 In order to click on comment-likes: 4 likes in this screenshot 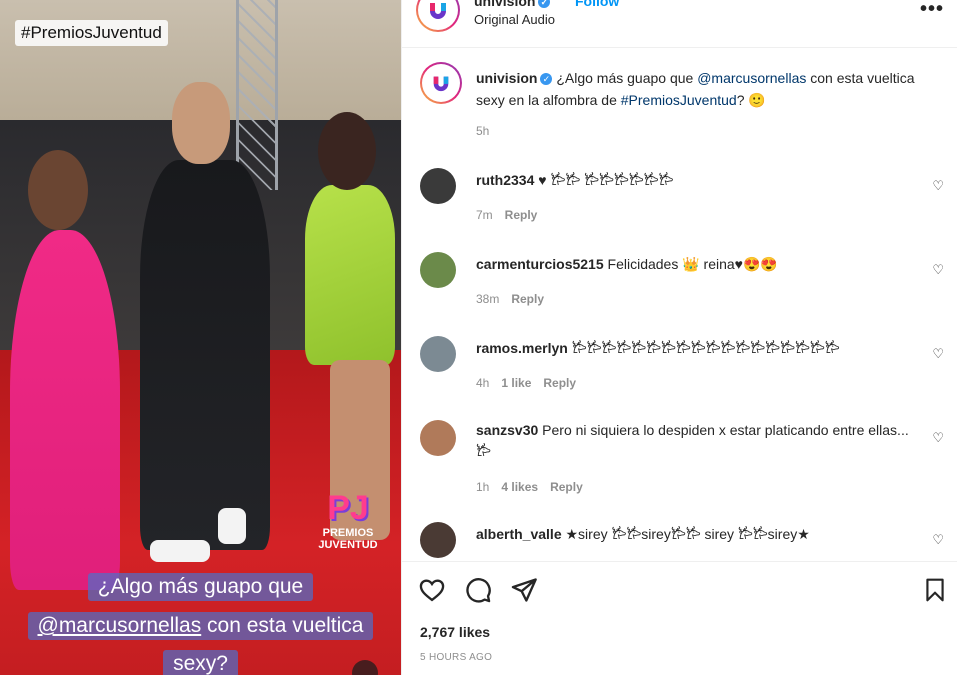, I will do `click(519, 487)`.